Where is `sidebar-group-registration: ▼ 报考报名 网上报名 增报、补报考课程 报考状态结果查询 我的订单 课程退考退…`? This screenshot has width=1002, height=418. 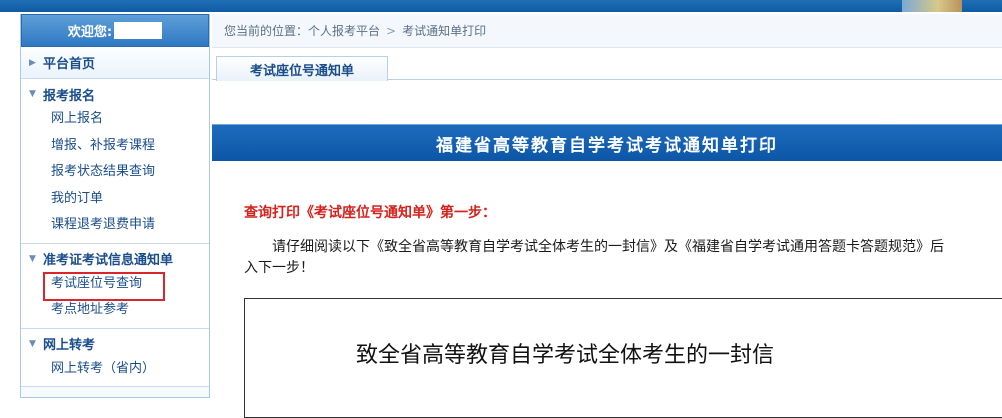 sidebar-group-registration: ▼ 报考报名 网上报名 增报、补报考课程 报考状态结果查询 我的订单 课程退考退… is located at coordinates (115, 161).